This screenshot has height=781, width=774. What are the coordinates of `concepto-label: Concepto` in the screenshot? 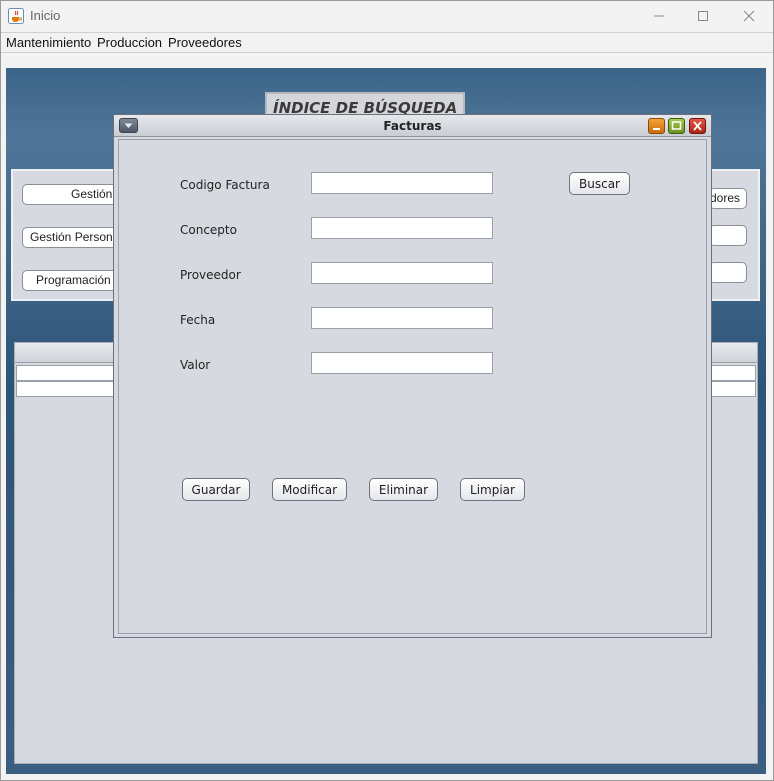 It's located at (208, 230).